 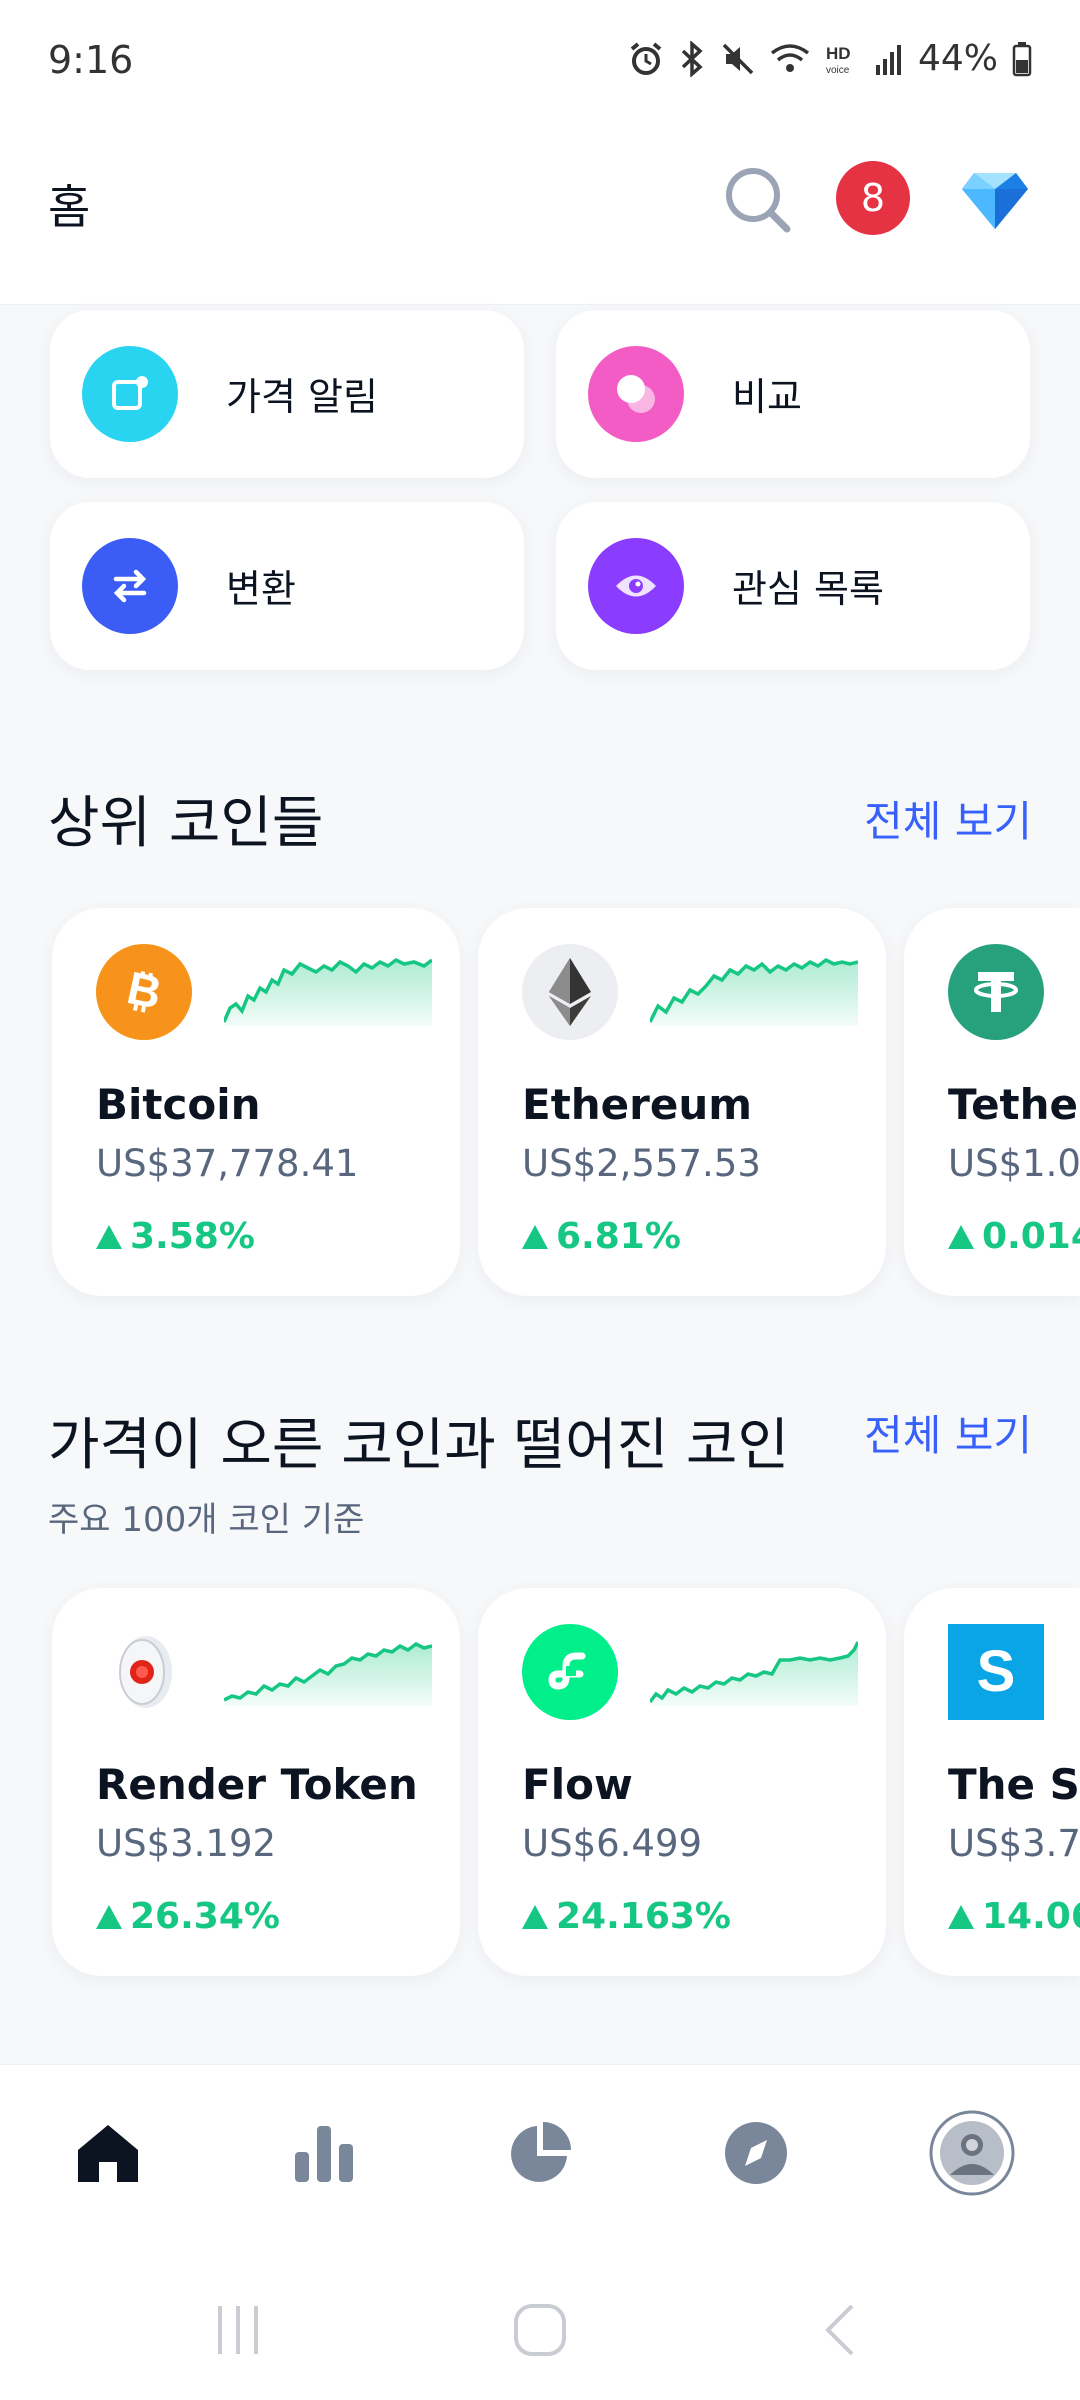 What do you see at coordinates (186, 823) in the screenshot?
I see `section-title-top-coins: 상위 코인들` at bounding box center [186, 823].